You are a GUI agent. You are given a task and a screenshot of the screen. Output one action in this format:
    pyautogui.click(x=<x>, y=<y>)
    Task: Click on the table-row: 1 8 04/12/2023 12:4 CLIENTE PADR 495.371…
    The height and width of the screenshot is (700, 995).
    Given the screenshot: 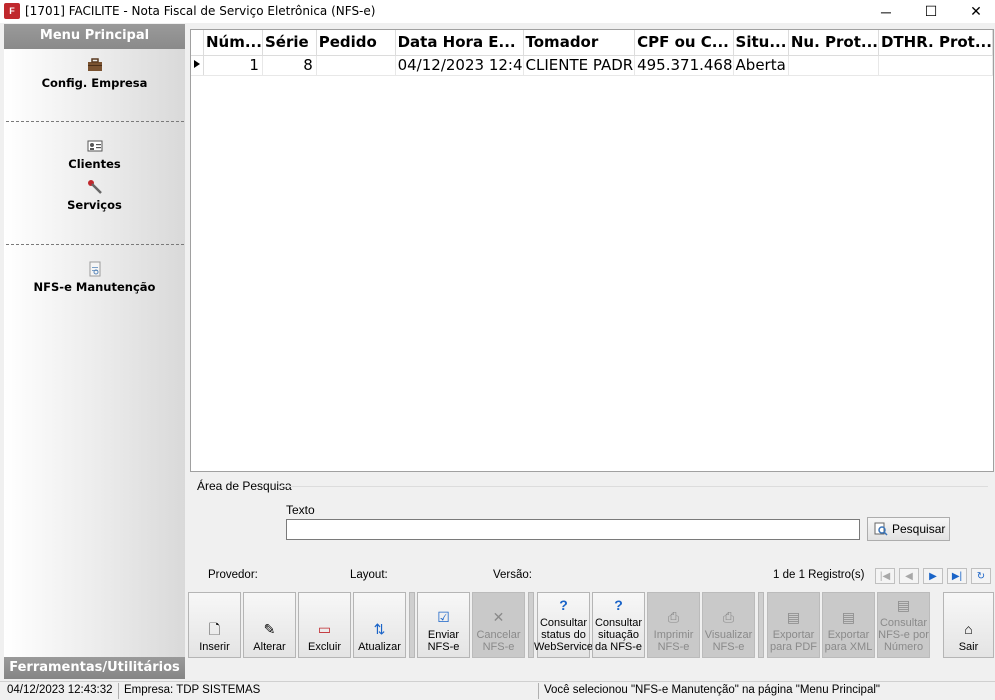 What is the action you would take?
    pyautogui.click(x=592, y=65)
    